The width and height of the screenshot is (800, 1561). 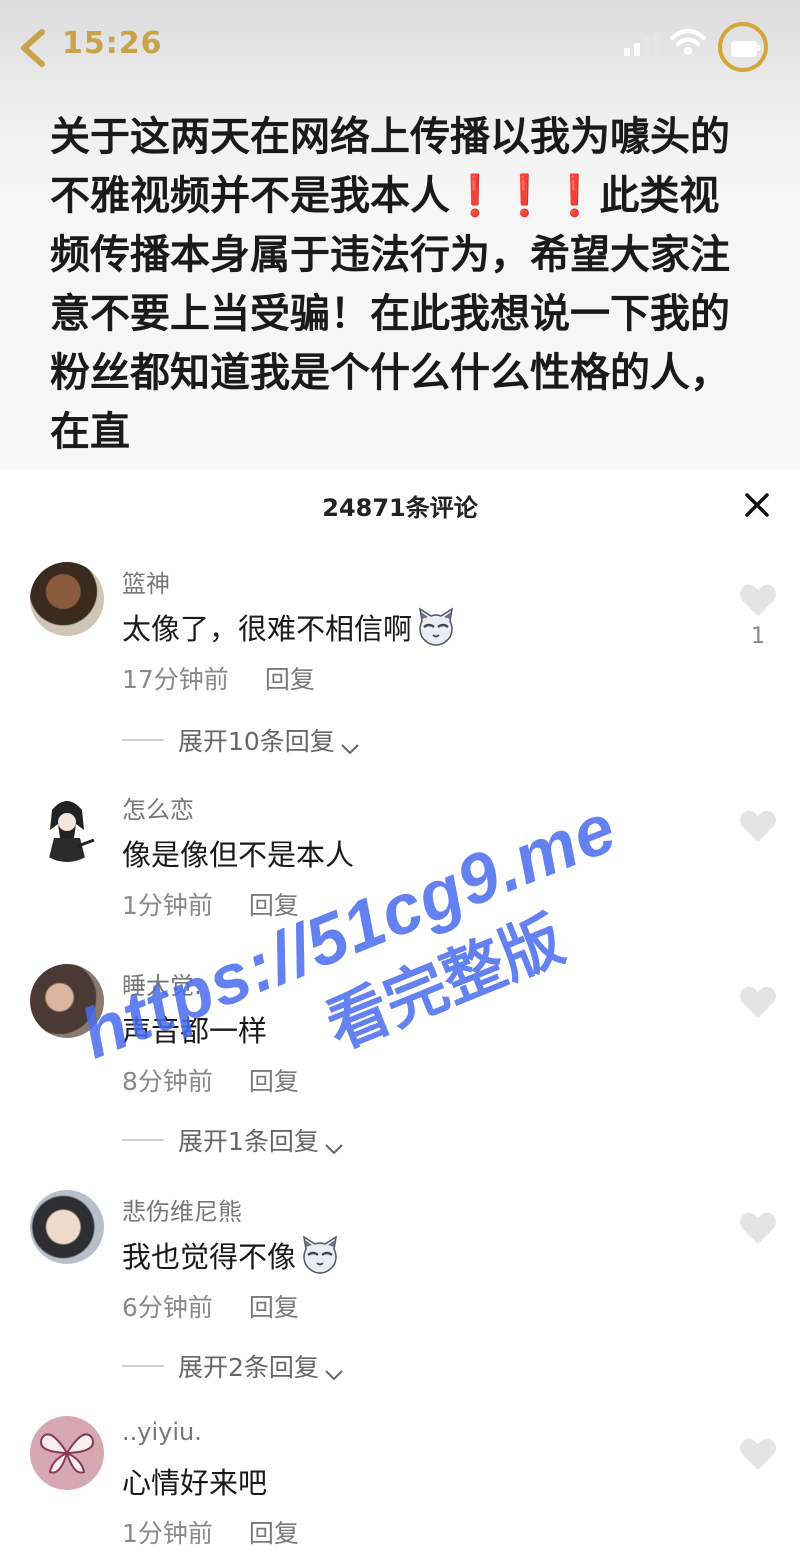 What do you see at coordinates (757, 505) in the screenshot?
I see `close-icon` at bounding box center [757, 505].